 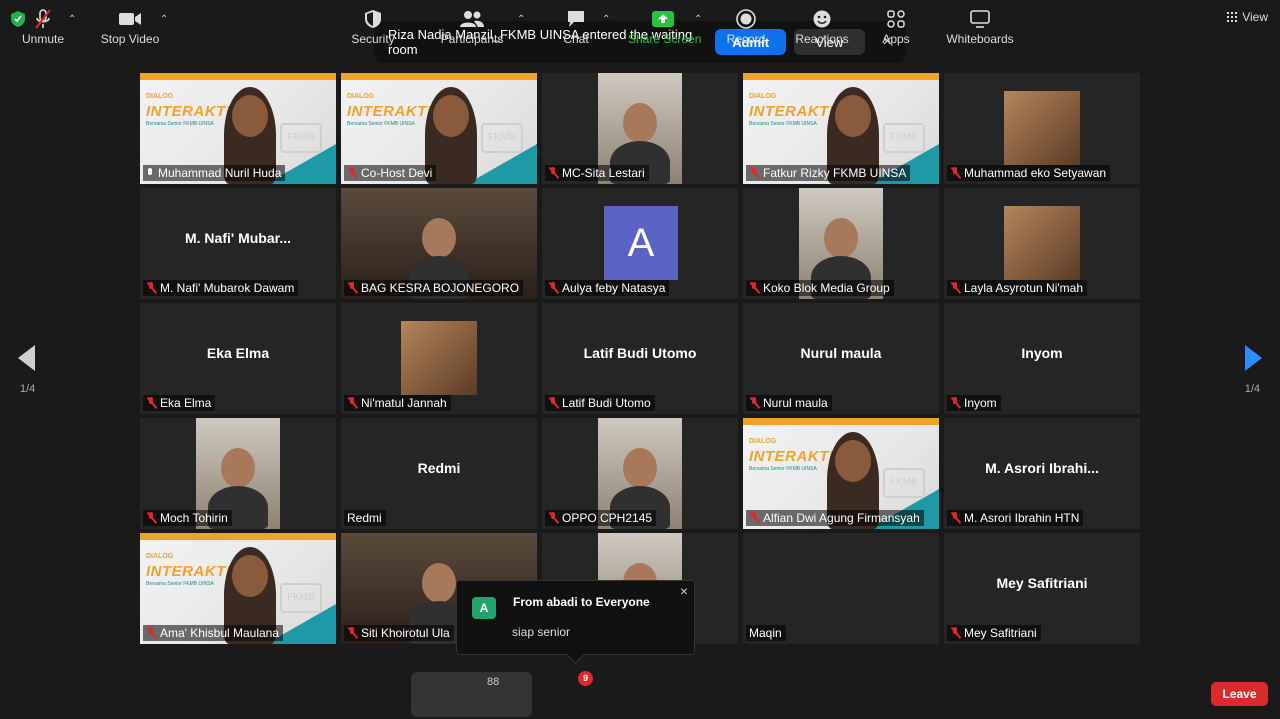 I want to click on participant-tile: Eka Elma Eka Elma, so click(x=238, y=358).